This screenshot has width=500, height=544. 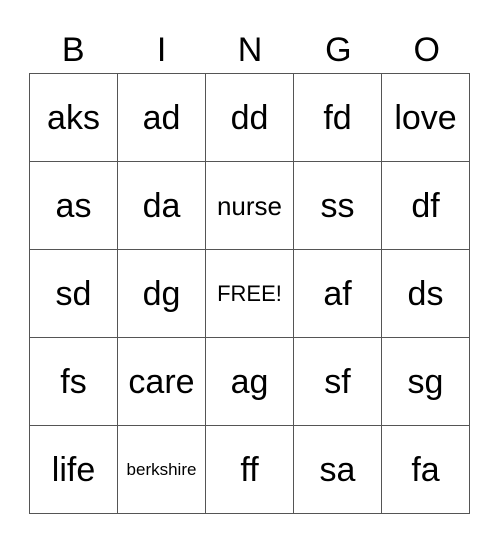 What do you see at coordinates (337, 381) in the screenshot?
I see `card-cell: sf` at bounding box center [337, 381].